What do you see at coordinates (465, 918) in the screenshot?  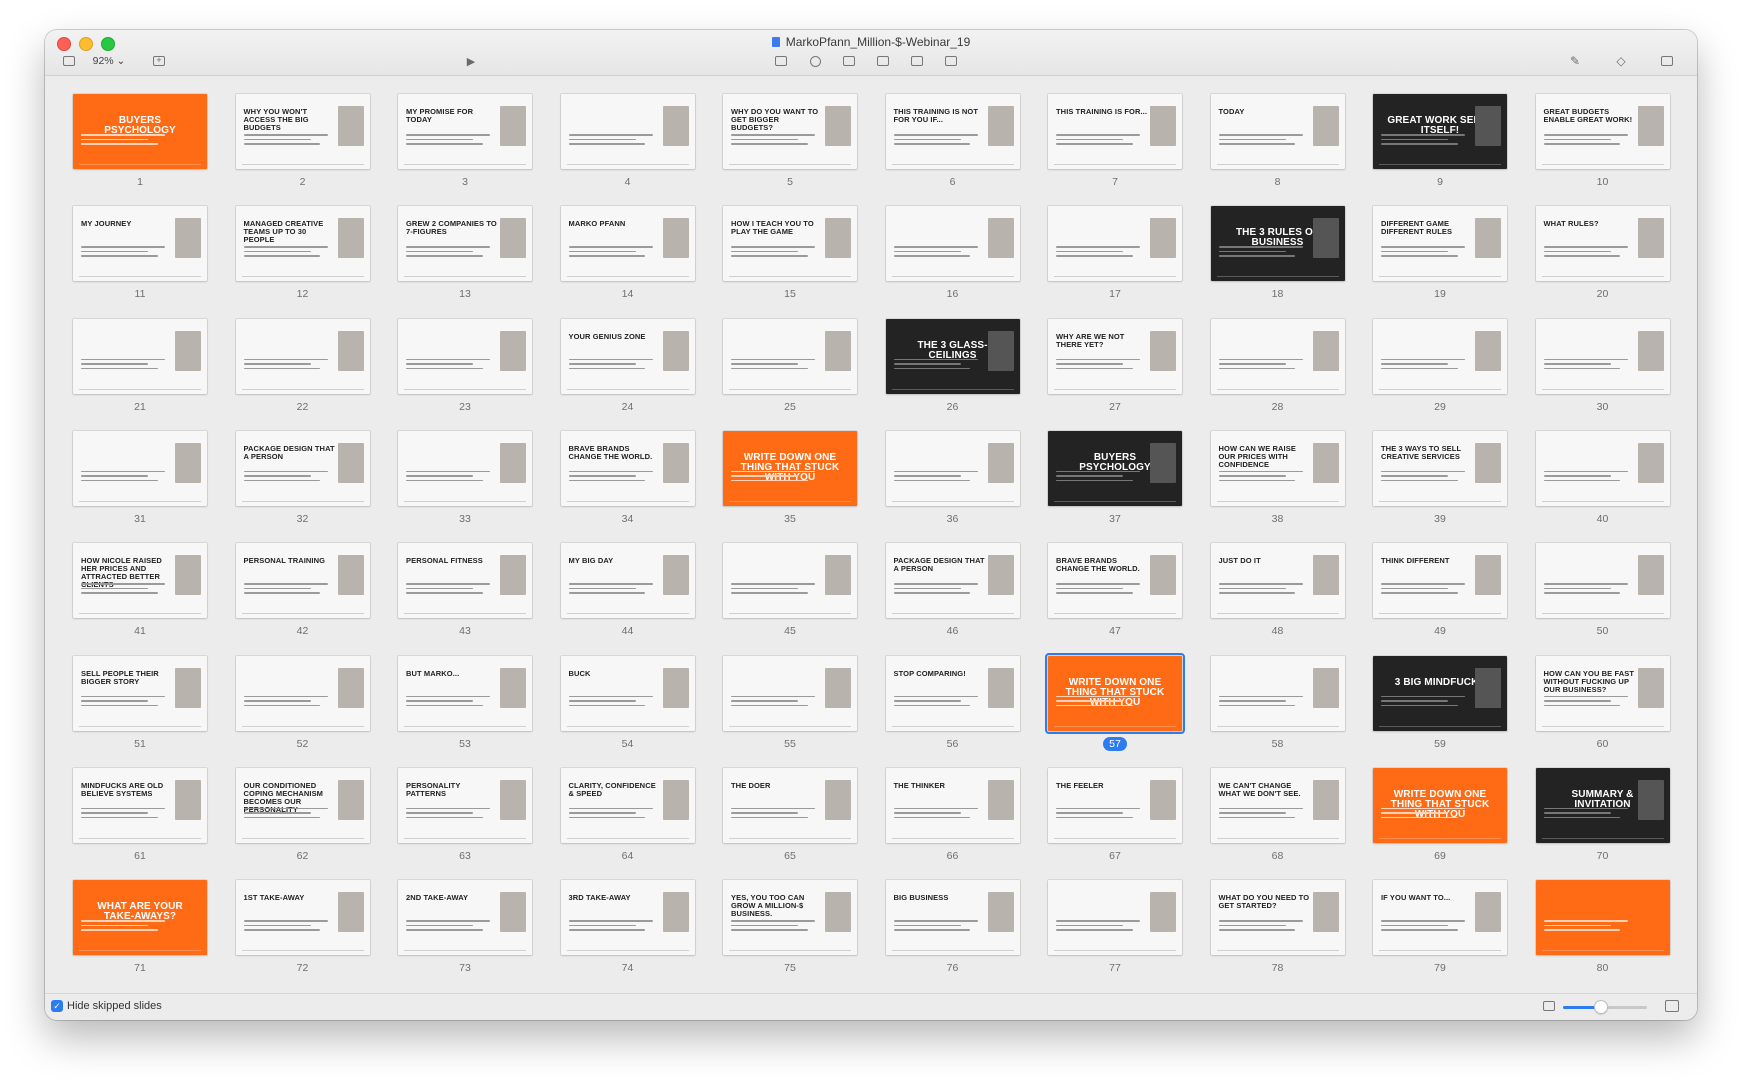 I see `slide-preview: 2ND TAKE-AWAY` at bounding box center [465, 918].